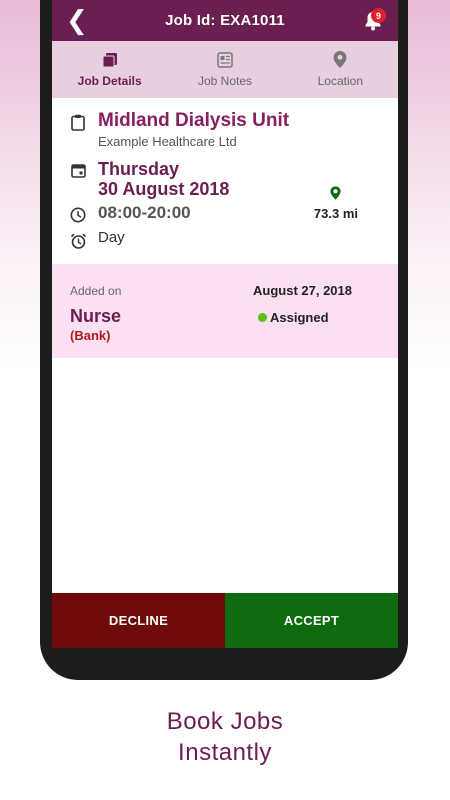 The image size is (450, 800). I want to click on back-arrow-icon: ❮, so click(77, 20).